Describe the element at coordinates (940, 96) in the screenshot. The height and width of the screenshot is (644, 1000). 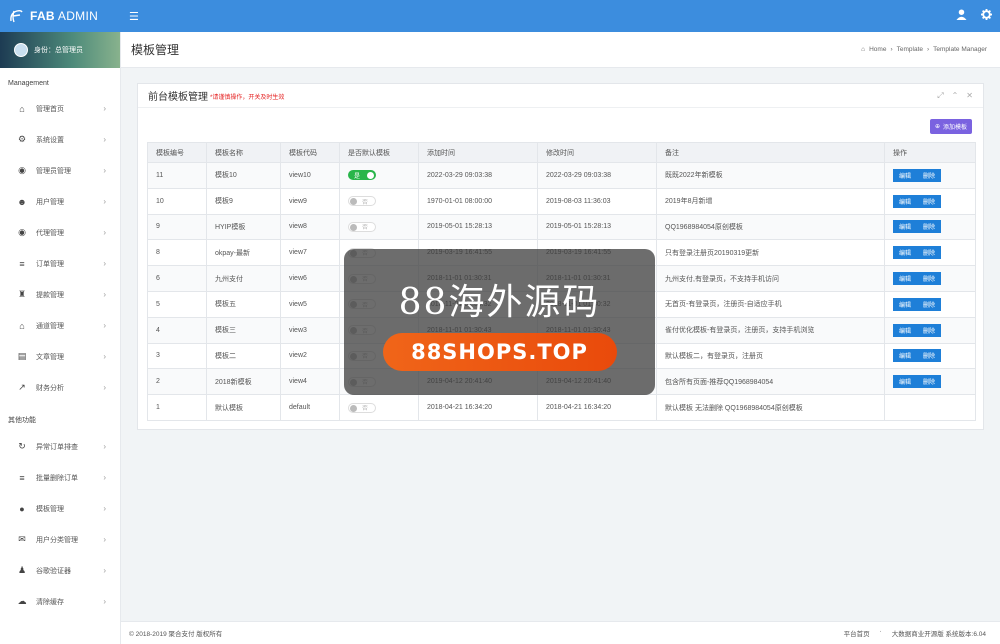
I see `expand-icon: ⤢` at that location.